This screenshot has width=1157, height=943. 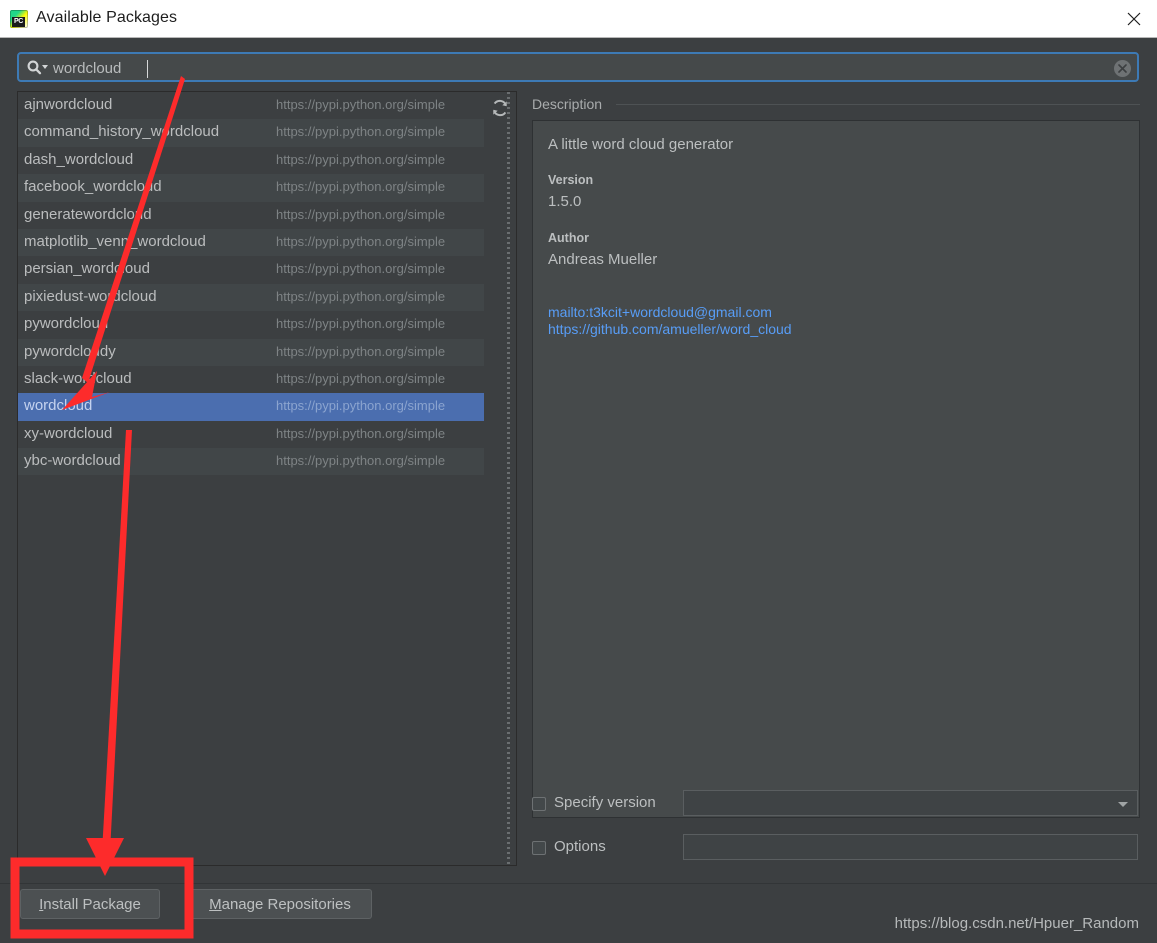 What do you see at coordinates (539, 804) in the screenshot?
I see `specify-version-checkbox` at bounding box center [539, 804].